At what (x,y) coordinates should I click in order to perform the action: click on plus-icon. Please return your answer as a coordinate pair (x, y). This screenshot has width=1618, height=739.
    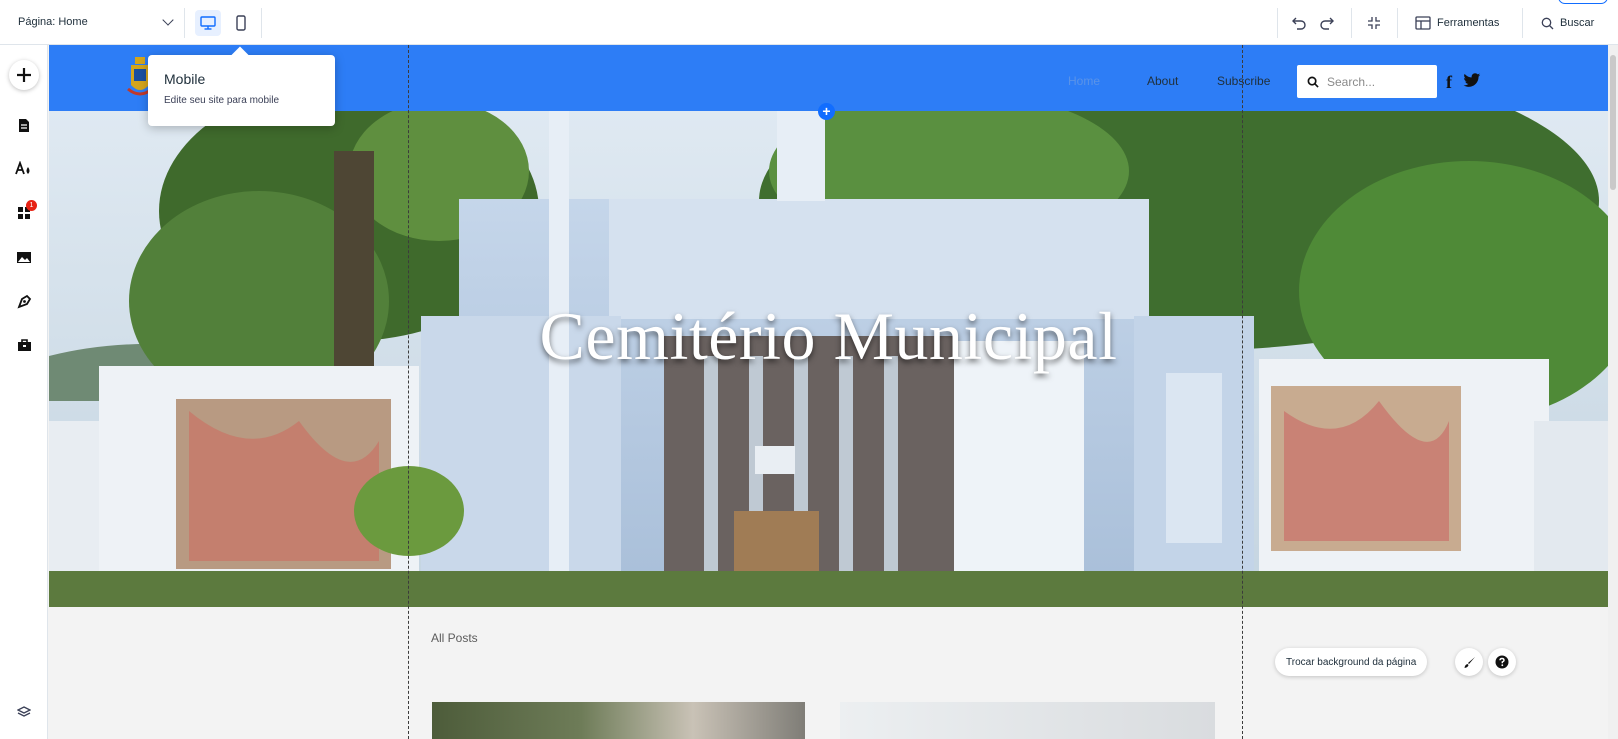
    Looking at the image, I should click on (24, 75).